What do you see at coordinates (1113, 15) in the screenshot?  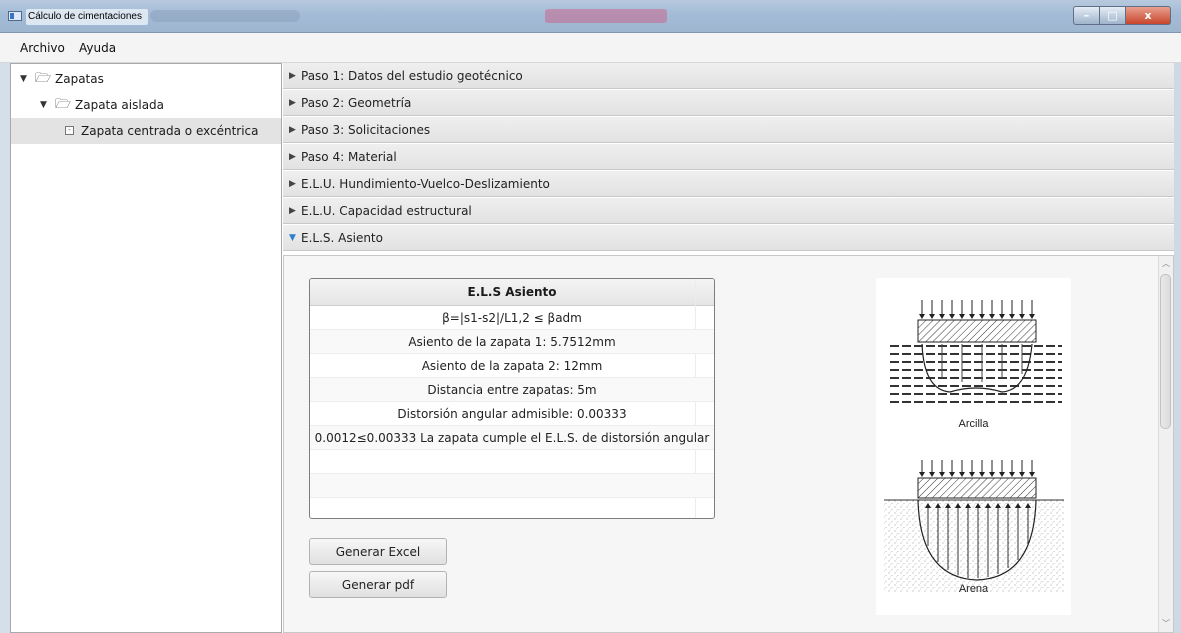 I see `maximize-button: □` at bounding box center [1113, 15].